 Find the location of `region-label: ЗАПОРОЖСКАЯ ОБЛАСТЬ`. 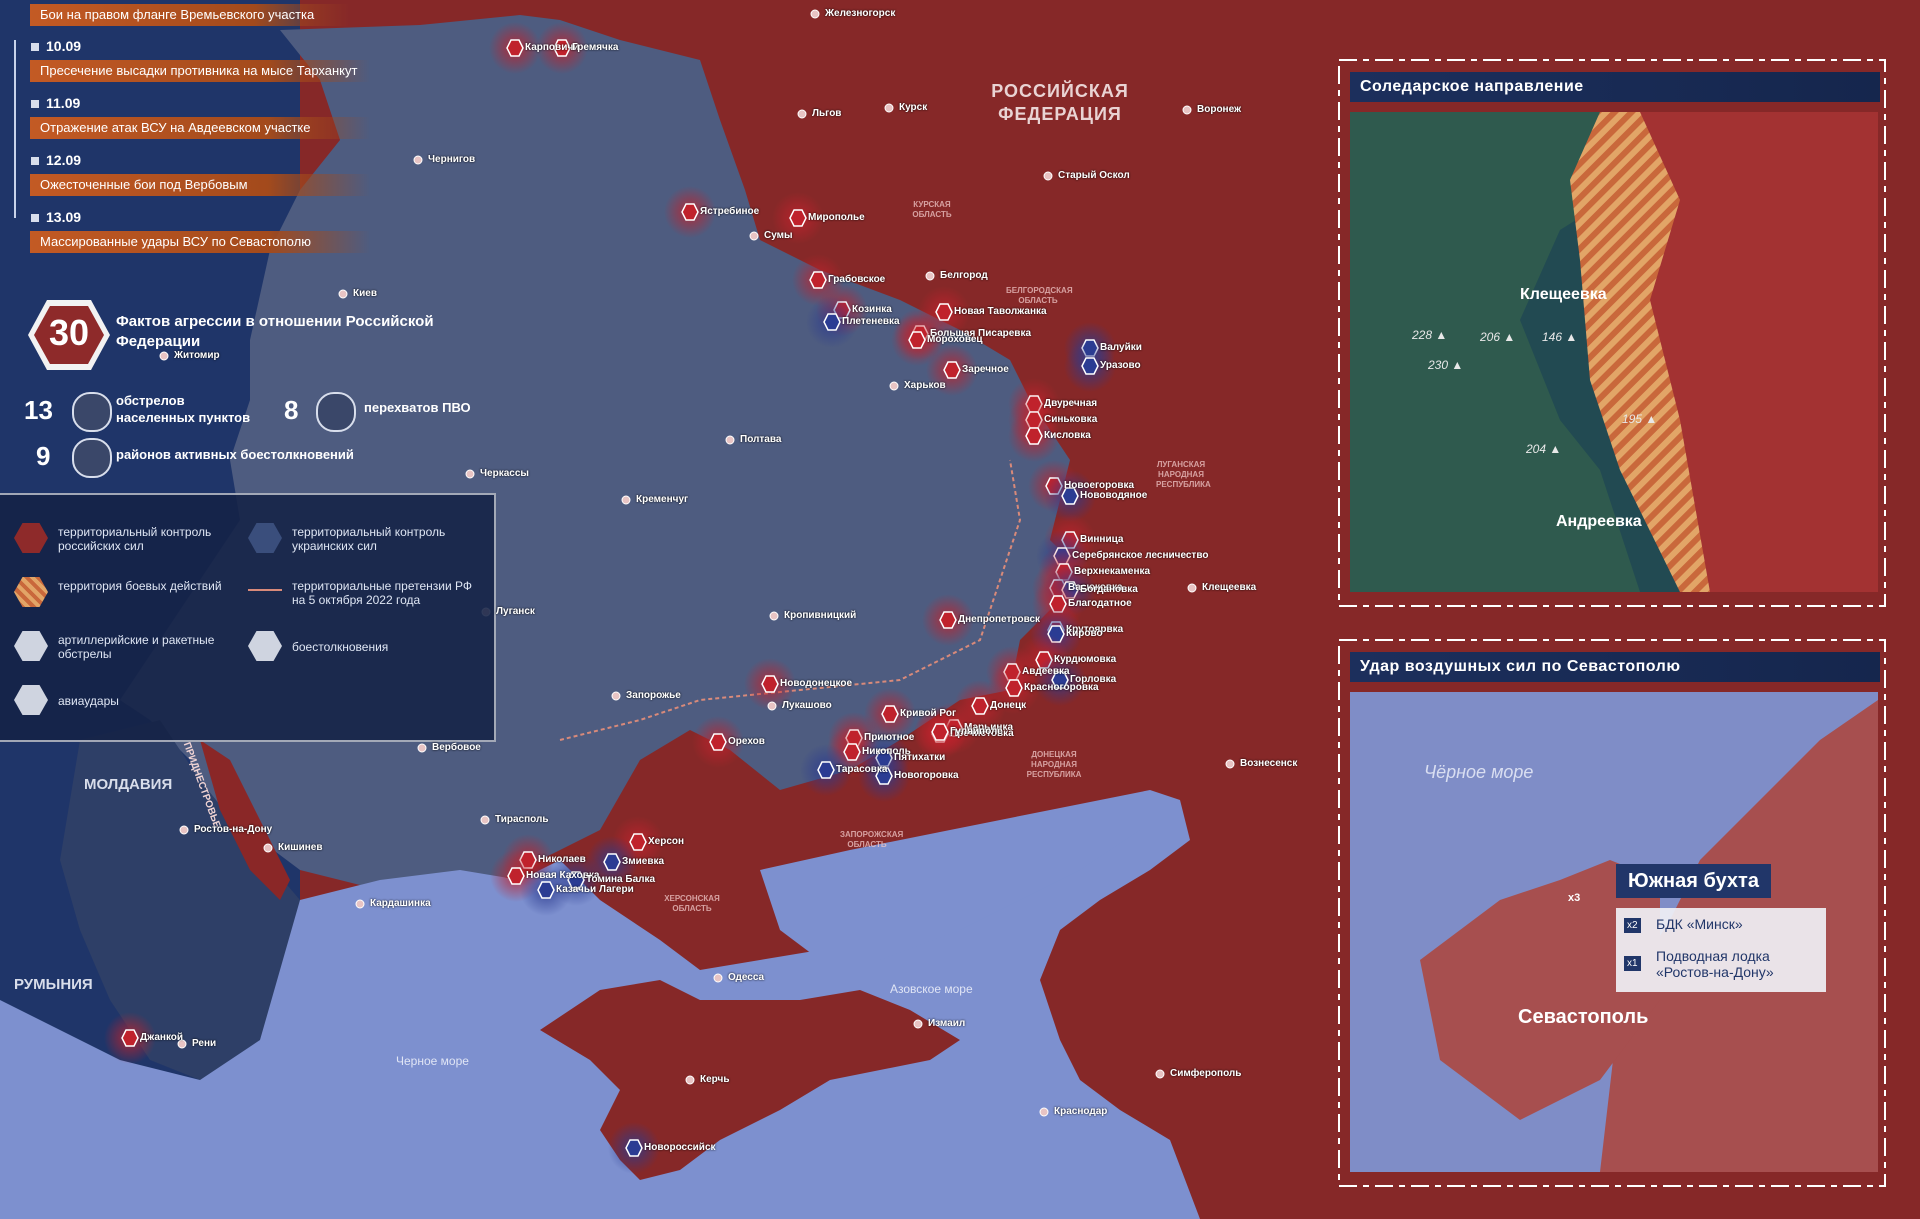

region-label: ЗАПОРОЖСКАЯ ОБЛАСТЬ is located at coordinates (872, 839).